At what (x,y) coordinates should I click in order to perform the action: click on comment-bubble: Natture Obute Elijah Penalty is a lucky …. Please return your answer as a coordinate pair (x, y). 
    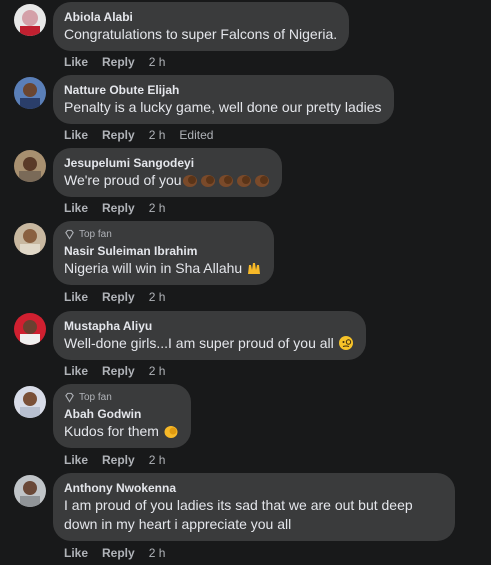
    Looking at the image, I should click on (223, 99).